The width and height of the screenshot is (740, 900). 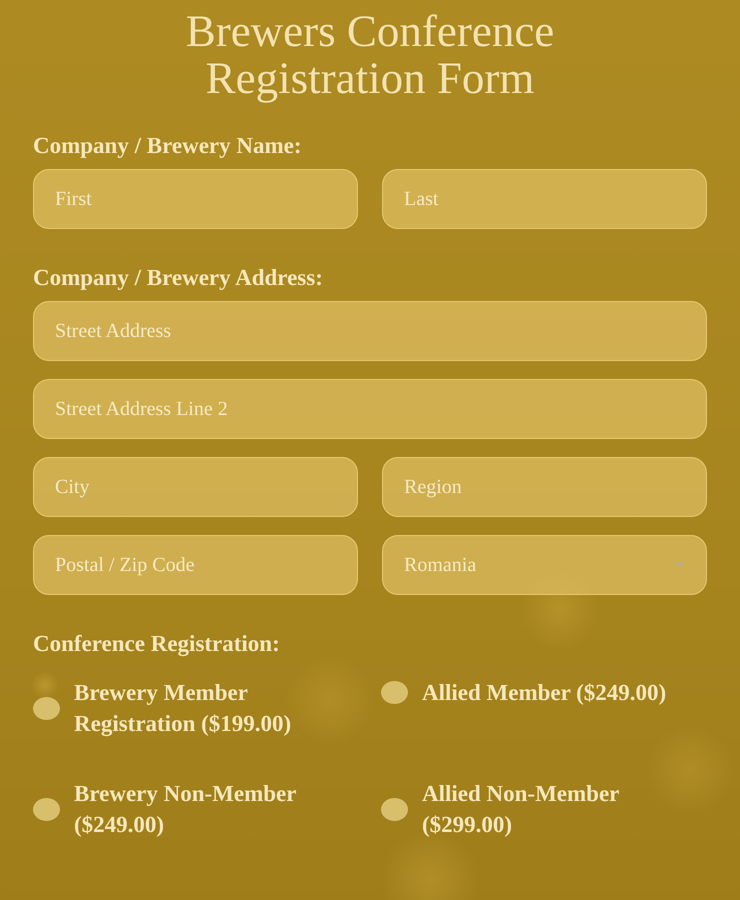 What do you see at coordinates (157, 644) in the screenshot?
I see `section-label: Conference Registration:` at bounding box center [157, 644].